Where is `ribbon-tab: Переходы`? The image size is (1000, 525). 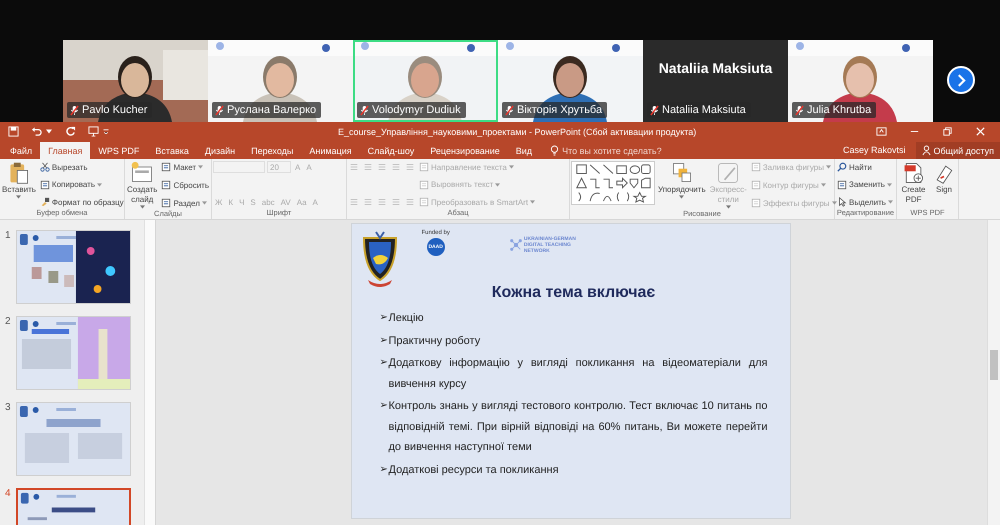 ribbon-tab: Переходы is located at coordinates (272, 150).